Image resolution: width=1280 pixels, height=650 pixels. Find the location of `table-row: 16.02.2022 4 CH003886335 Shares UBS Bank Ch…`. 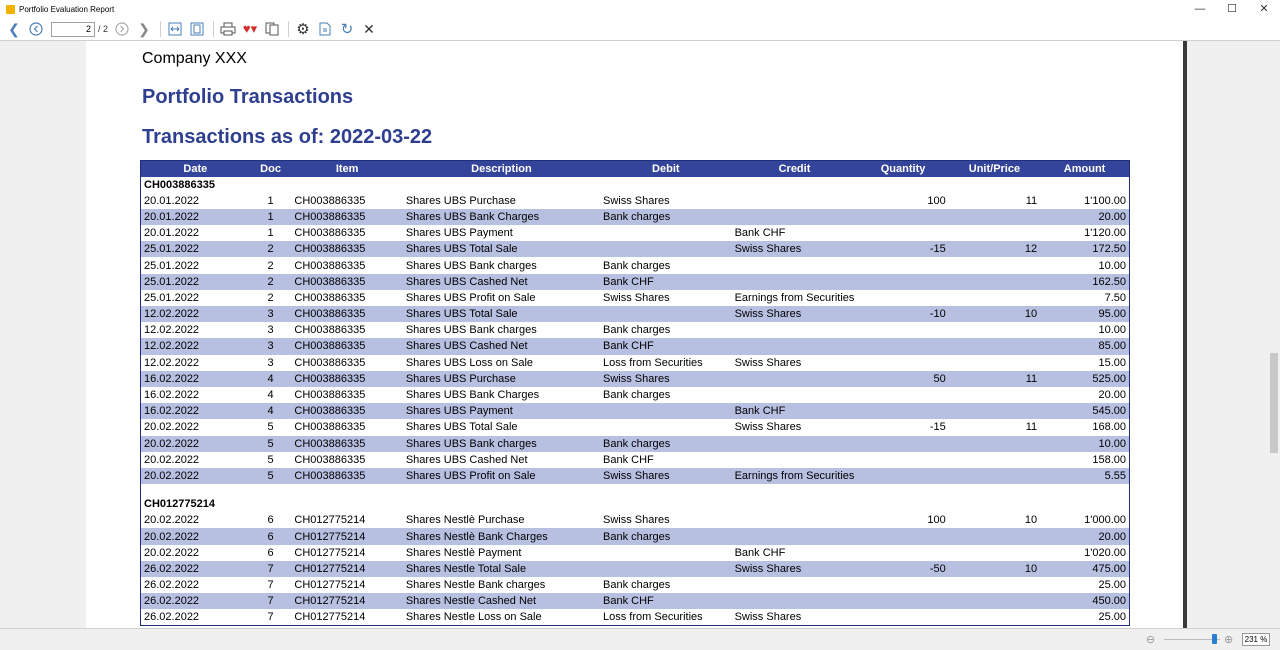

table-row: 16.02.2022 4 CH003886335 Shares UBS Bank Ch… is located at coordinates (635, 395).